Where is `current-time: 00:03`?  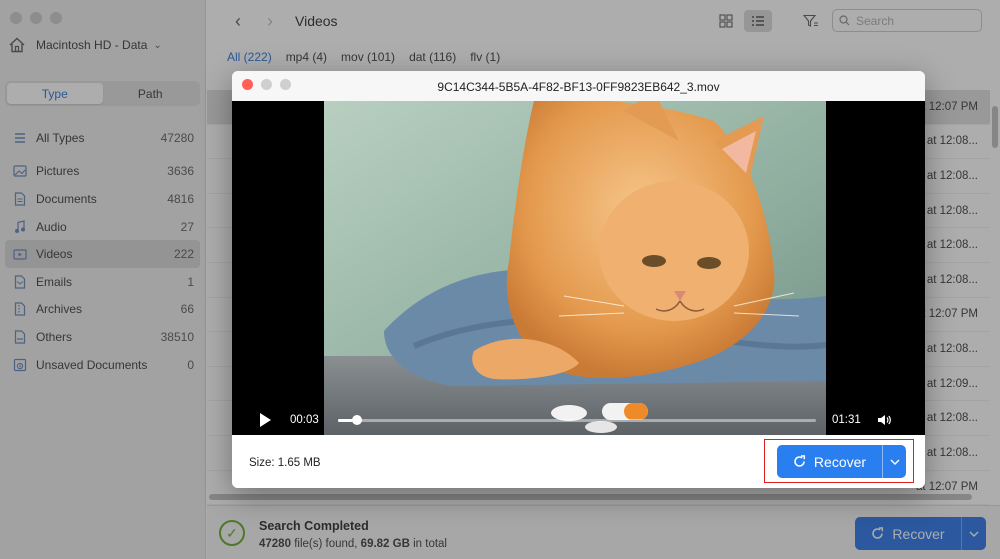 current-time: 00:03 is located at coordinates (304, 420).